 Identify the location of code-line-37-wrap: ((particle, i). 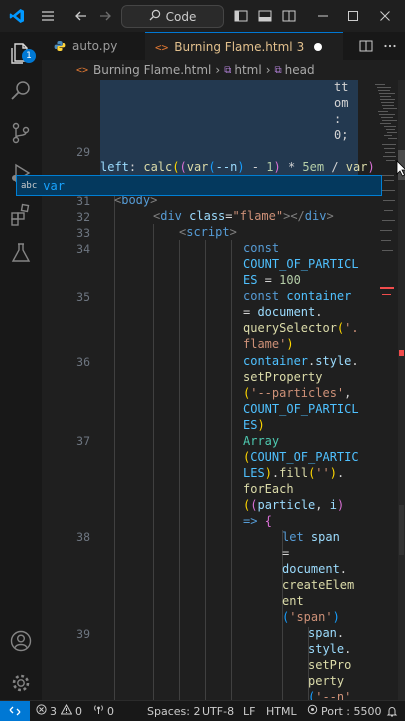
(294, 505).